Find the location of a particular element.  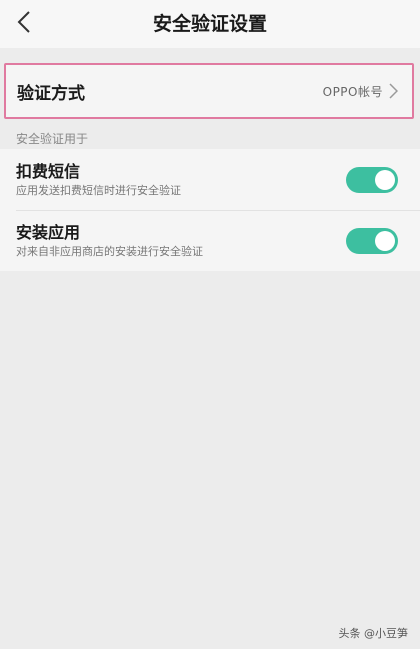

settings-item-text: 安装应用 对来自非应用商店的安装进行安全验证 is located at coordinates (181, 241).